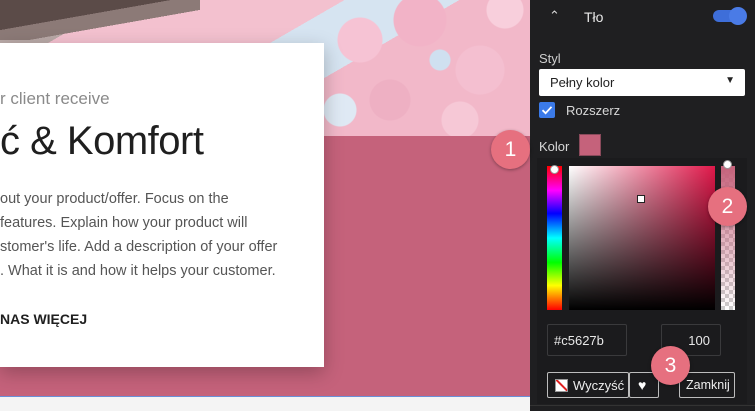  Describe the element at coordinates (642, 405) in the screenshot. I see `panel-divider` at that location.